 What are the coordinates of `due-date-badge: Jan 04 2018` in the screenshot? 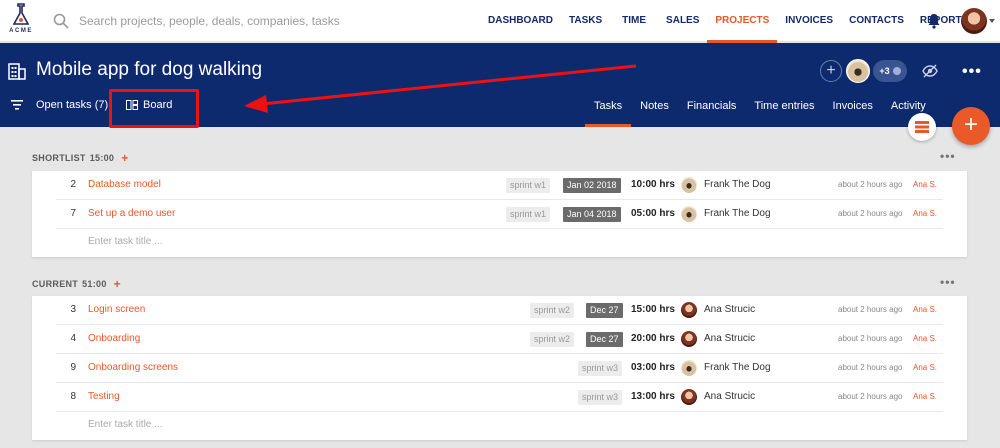 It's located at (592, 214).